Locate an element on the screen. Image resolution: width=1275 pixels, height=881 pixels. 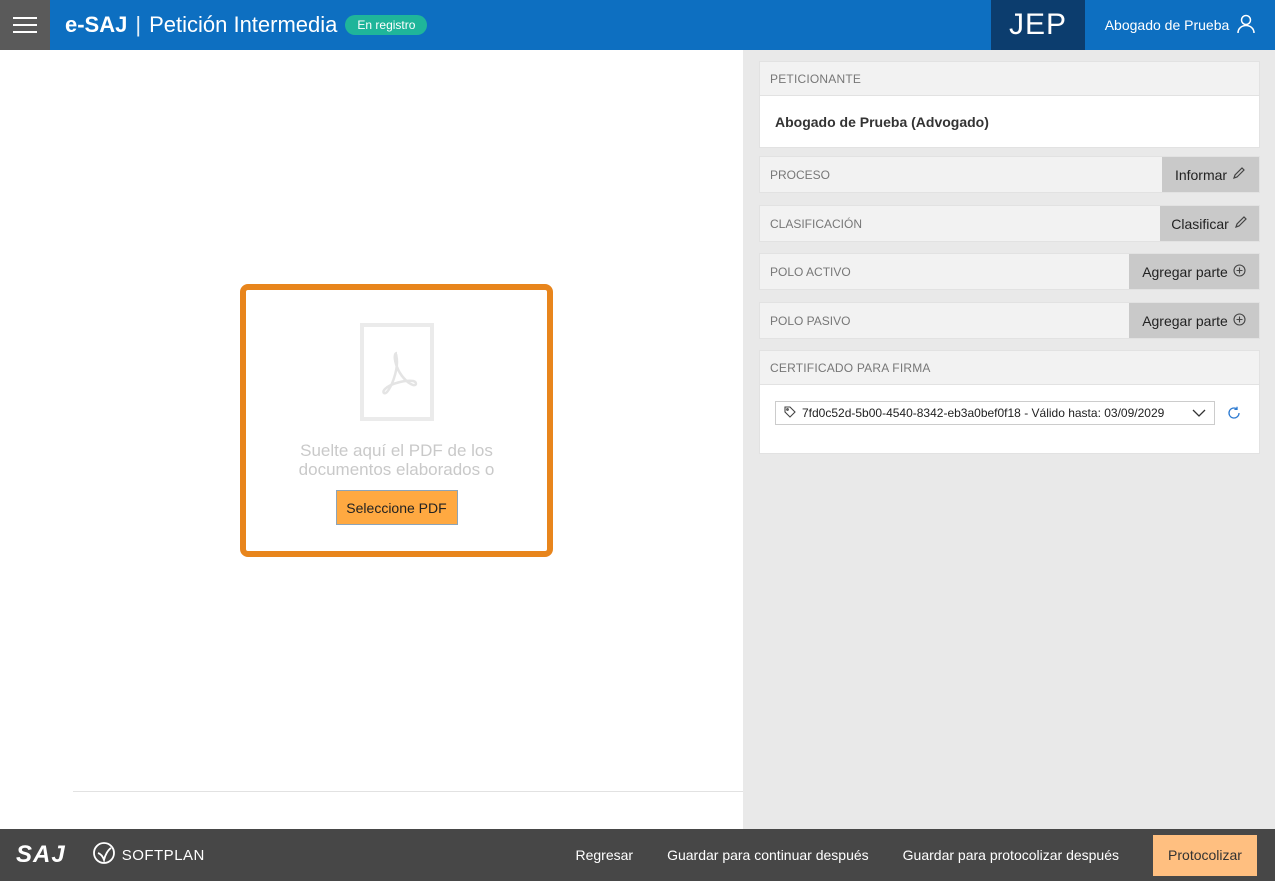
hamburger-menu-icon is located at coordinates (25, 25).